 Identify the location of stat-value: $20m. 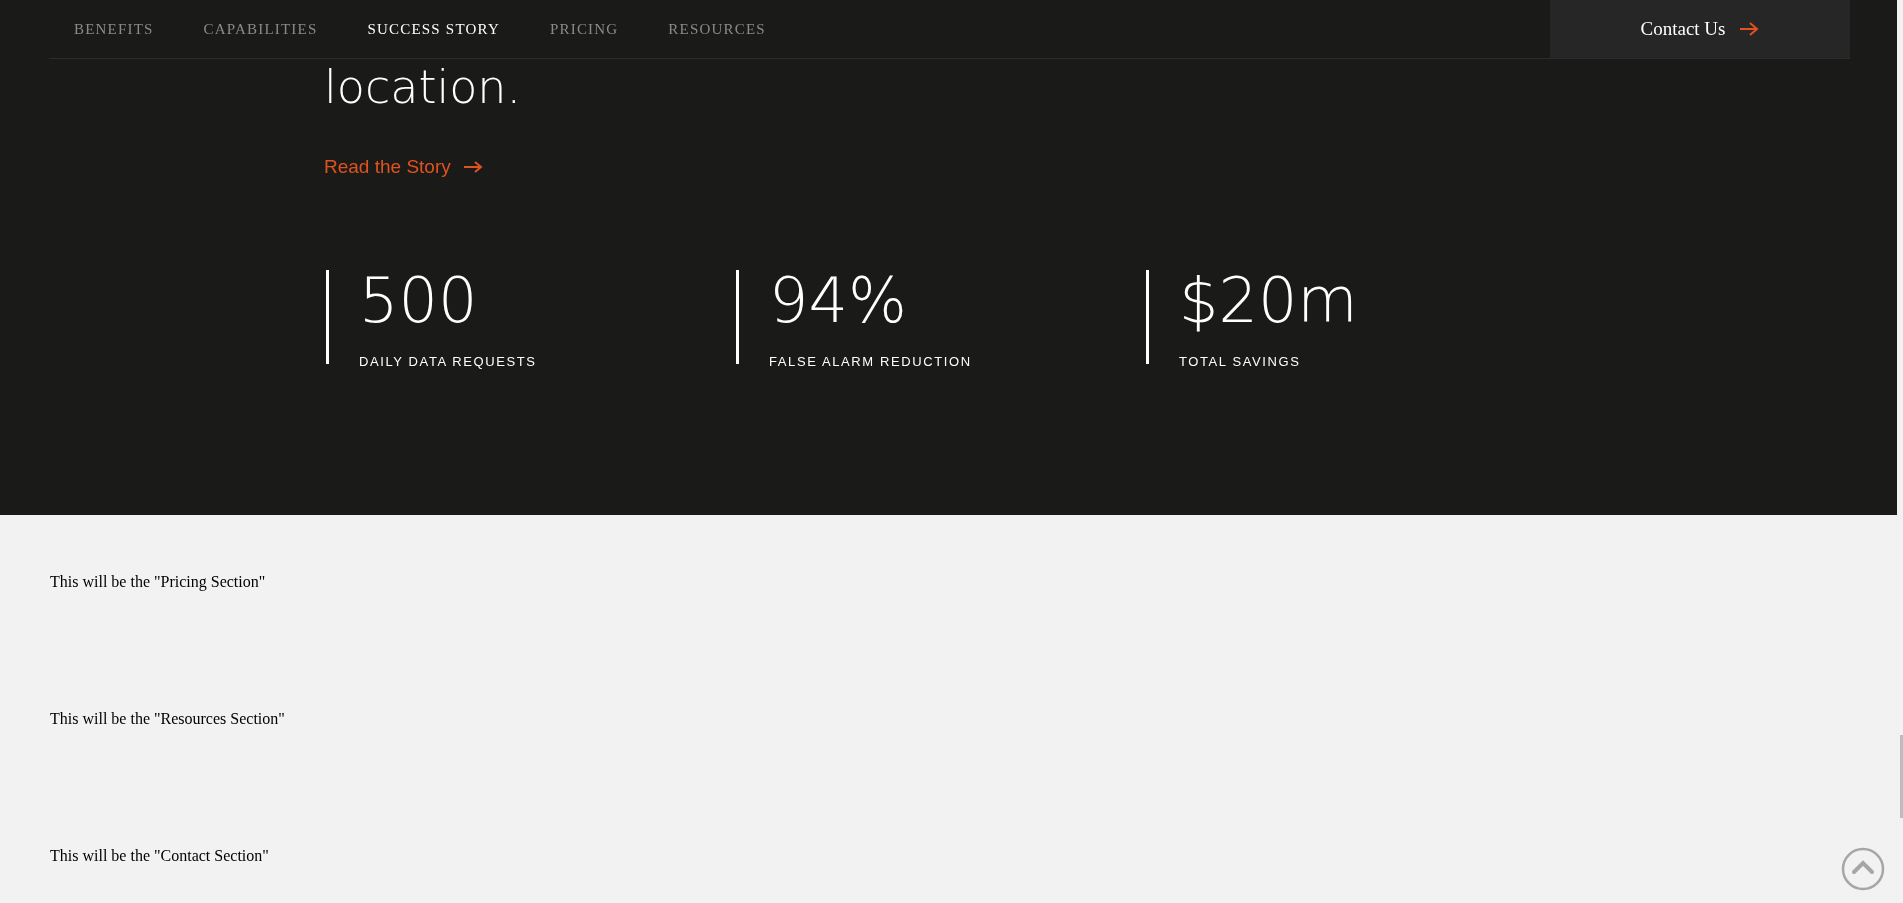
(1268, 301).